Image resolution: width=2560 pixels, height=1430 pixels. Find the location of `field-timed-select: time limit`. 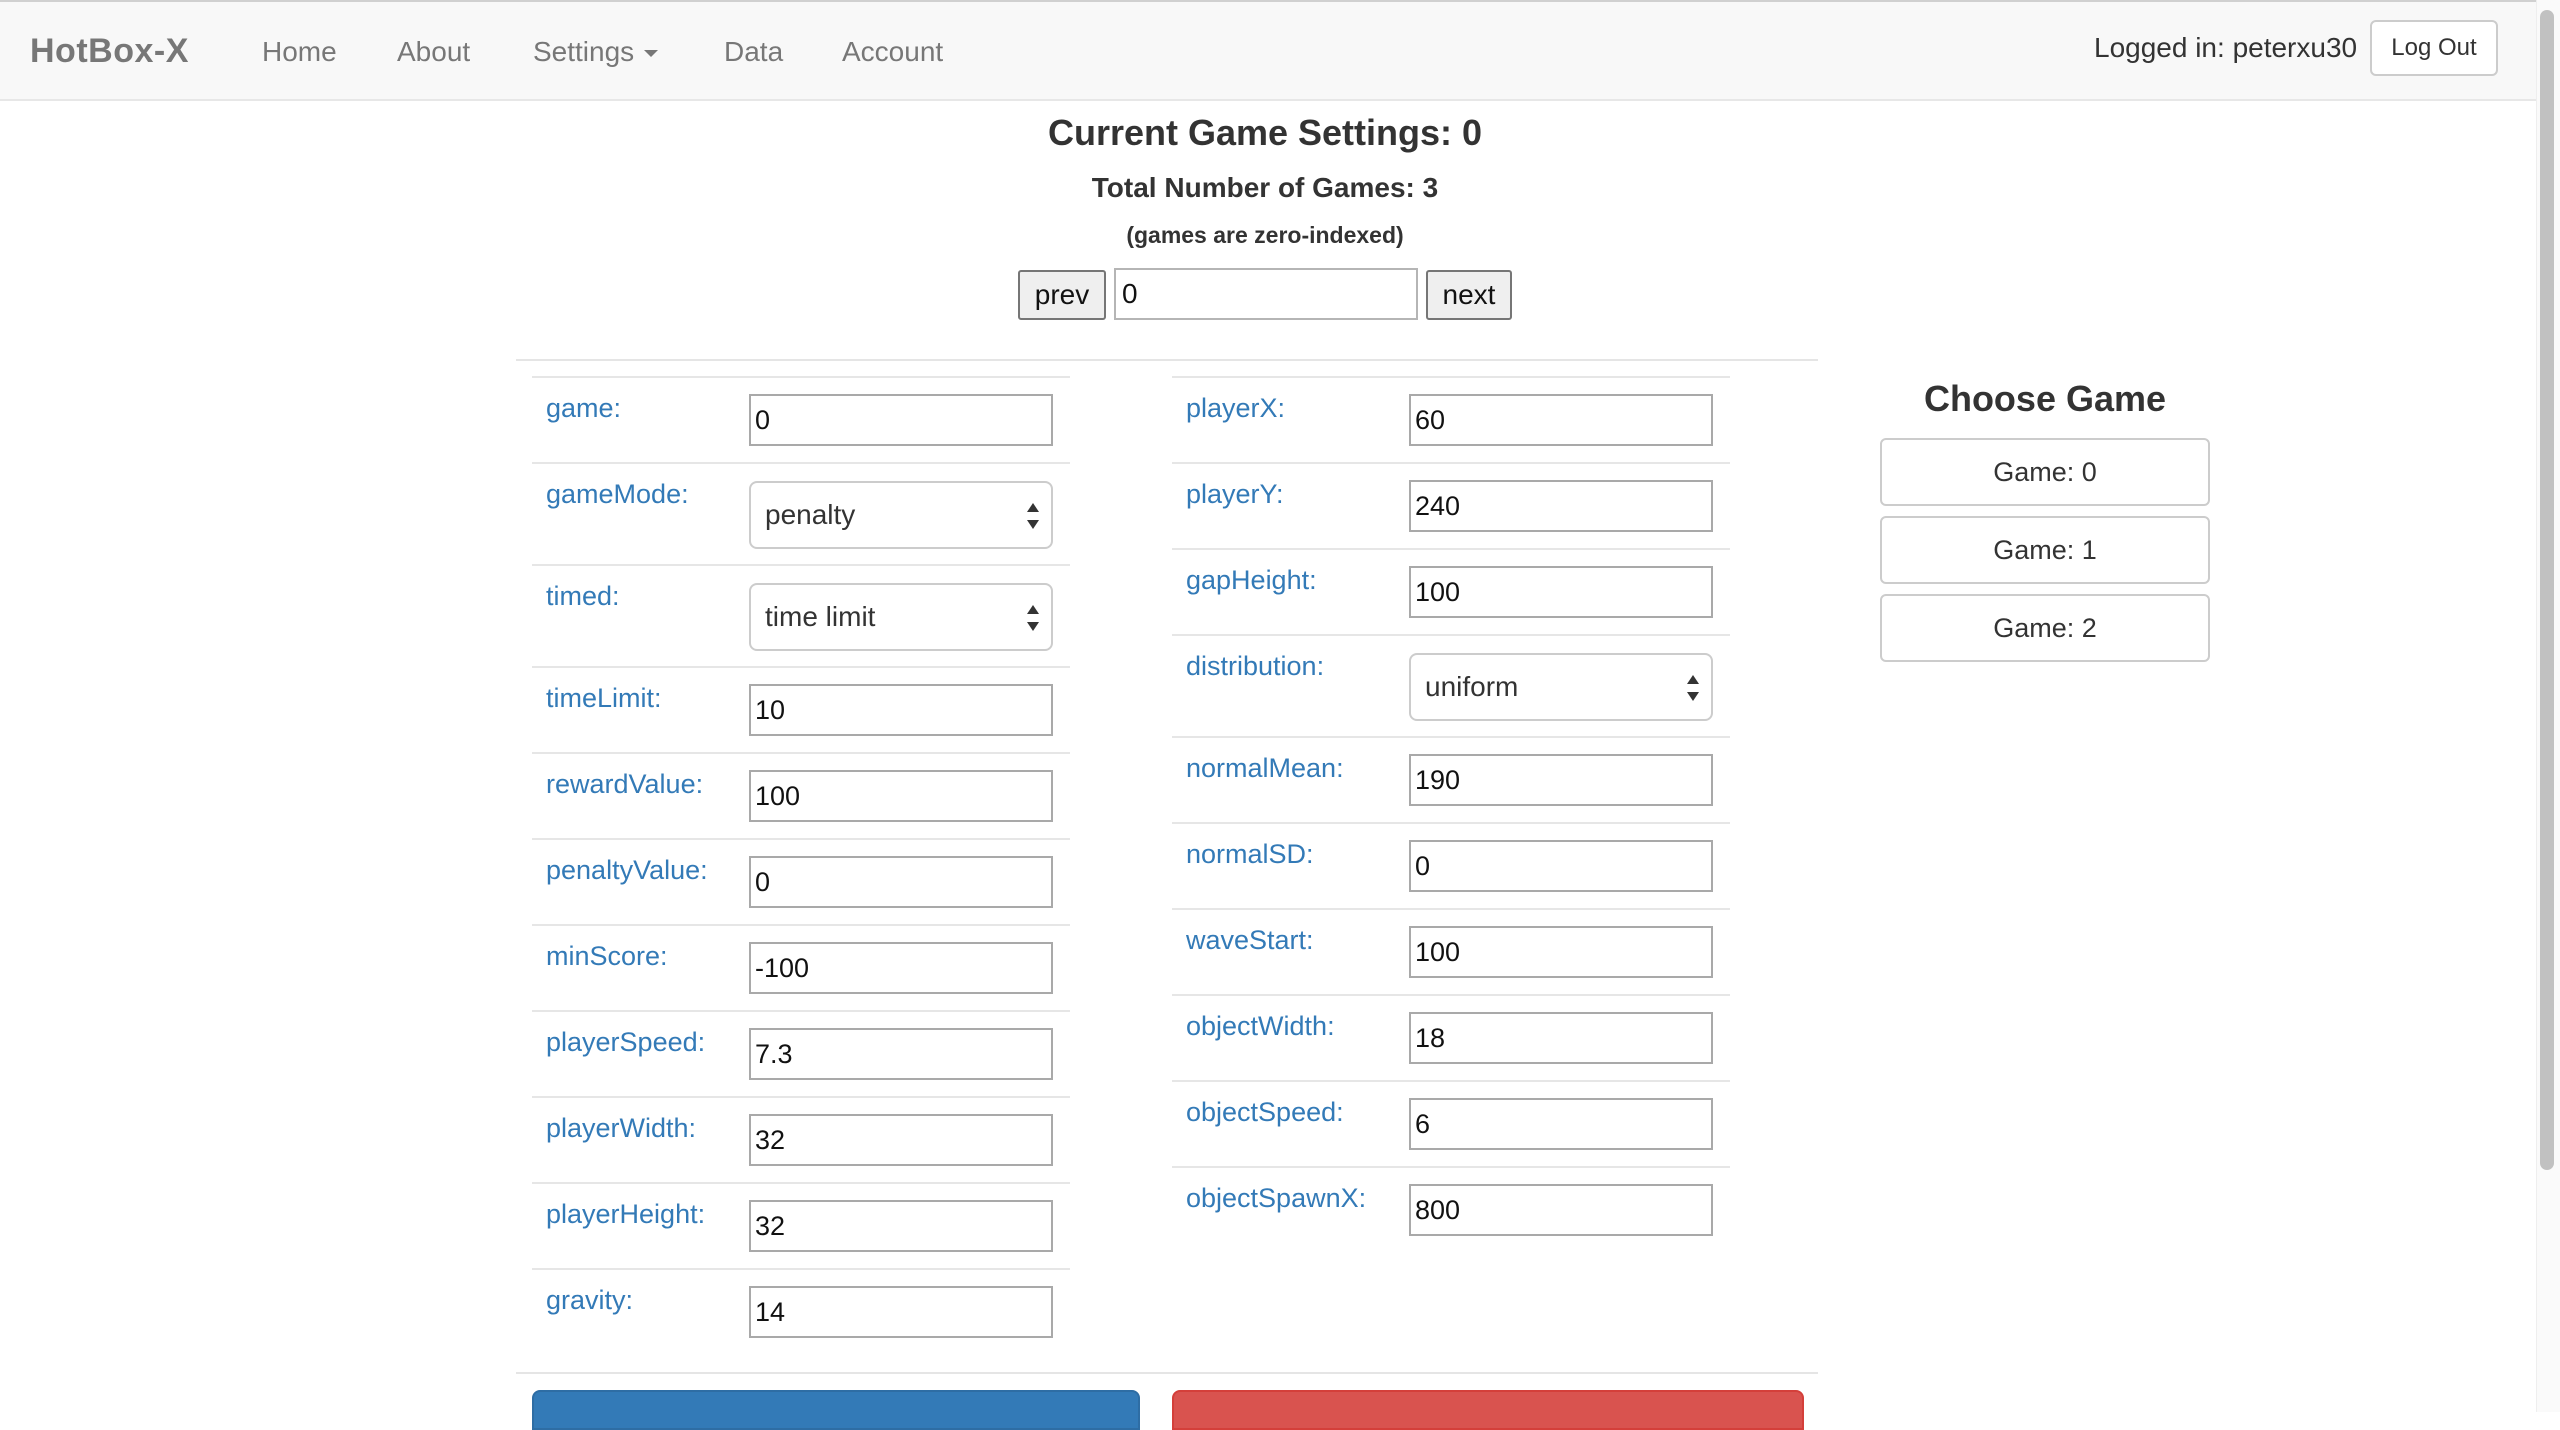

field-timed-select: time limit is located at coordinates (901, 617).